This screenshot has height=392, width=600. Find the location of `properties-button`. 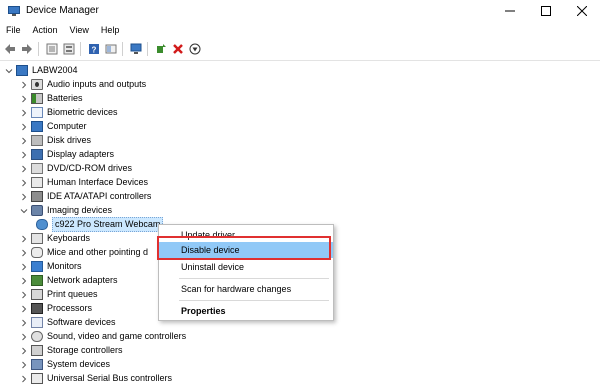

properties-button is located at coordinates (69, 49).